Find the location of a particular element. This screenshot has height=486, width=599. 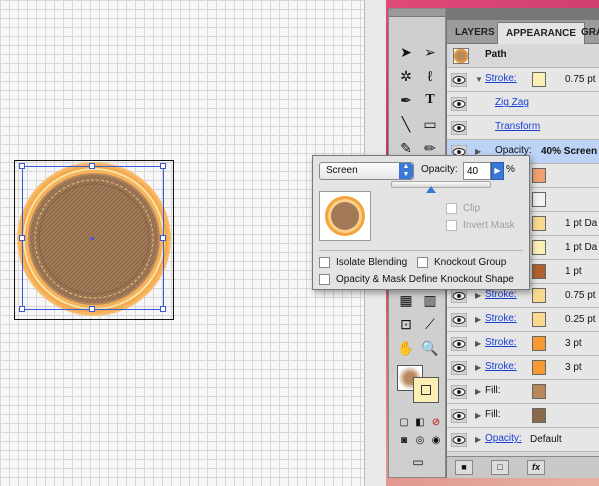

isolate-blending-label: Isolate Blending is located at coordinates (372, 262).